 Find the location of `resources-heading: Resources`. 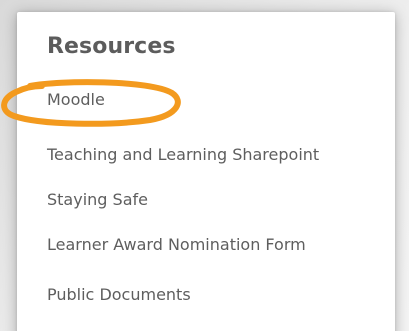

resources-heading: Resources is located at coordinates (111, 46).